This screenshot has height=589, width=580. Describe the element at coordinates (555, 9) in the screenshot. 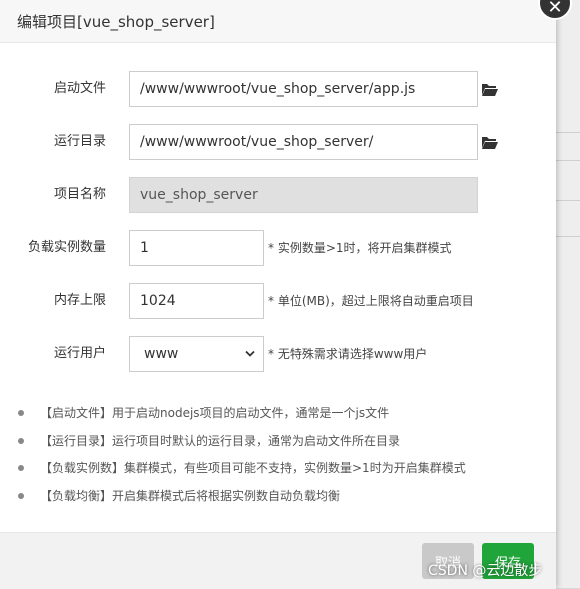

I see `close-icon: ✕` at that location.